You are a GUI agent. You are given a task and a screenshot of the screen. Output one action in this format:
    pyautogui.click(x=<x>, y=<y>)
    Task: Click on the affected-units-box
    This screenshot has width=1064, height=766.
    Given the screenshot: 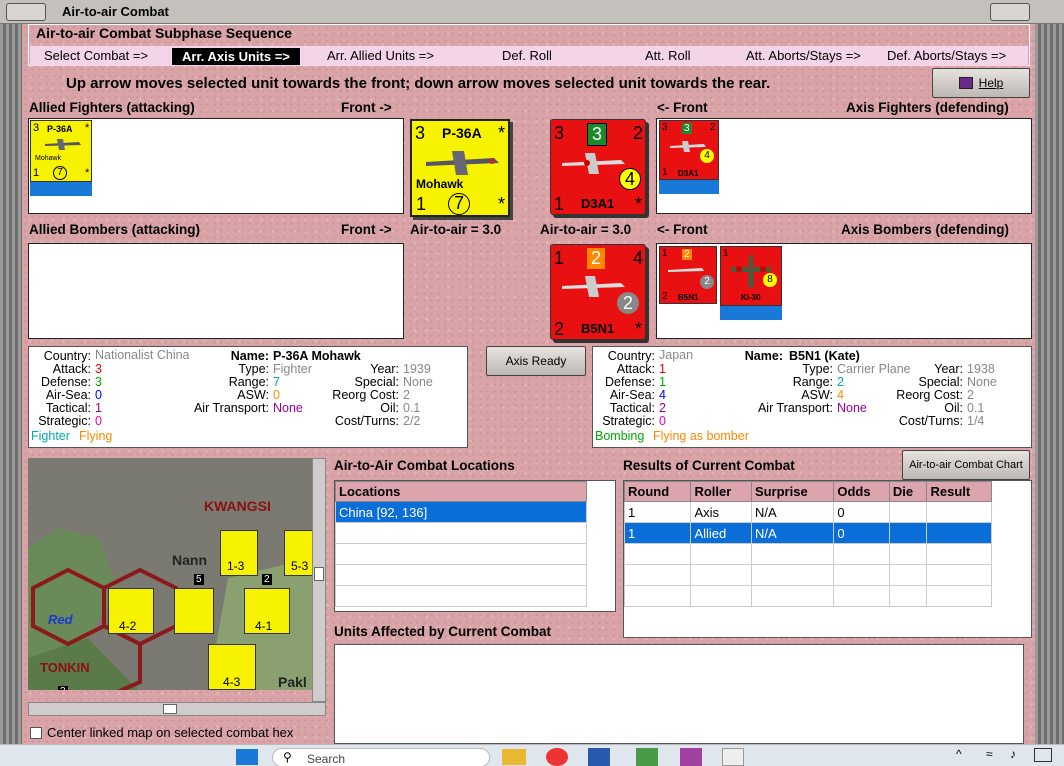 What is the action you would take?
    pyautogui.click(x=679, y=694)
    